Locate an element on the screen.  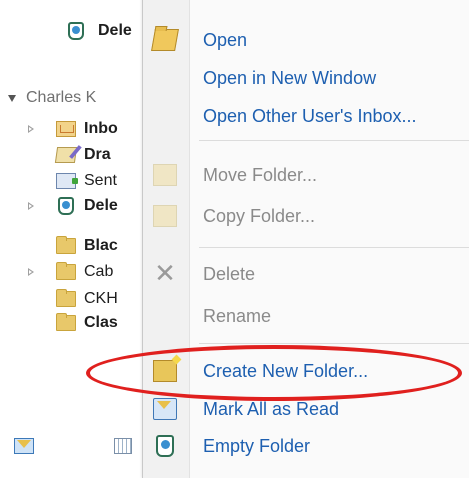
collapse-arrow-icon is located at coordinates (12, 98).